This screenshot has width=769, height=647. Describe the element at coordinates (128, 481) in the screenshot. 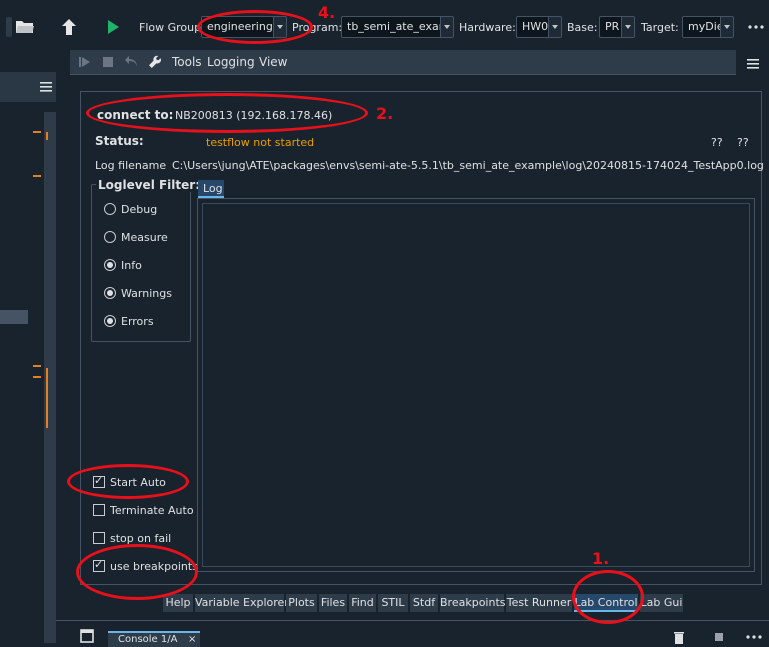

I see `annotation-ellipse-start-auto` at that location.